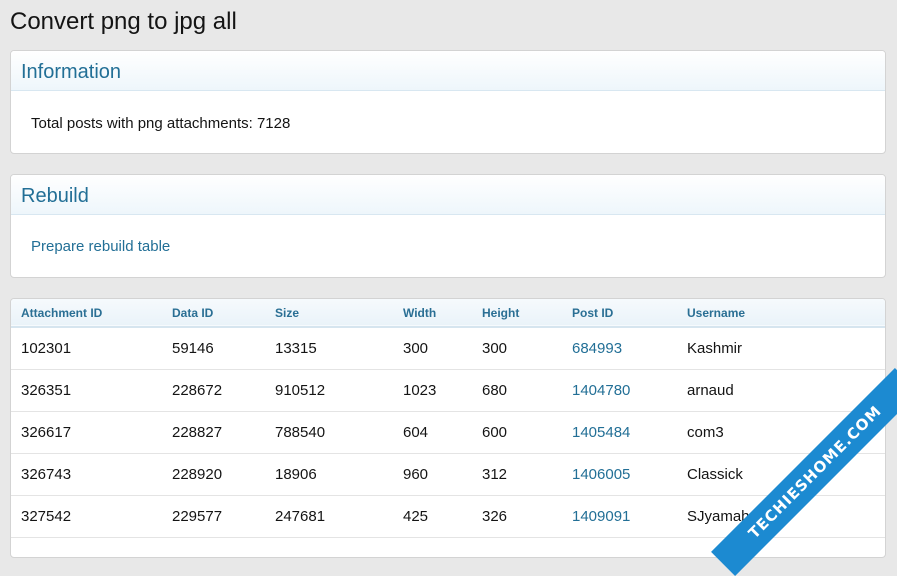 The width and height of the screenshot is (897, 576). I want to click on post-id-link: 1406005, so click(619, 474).